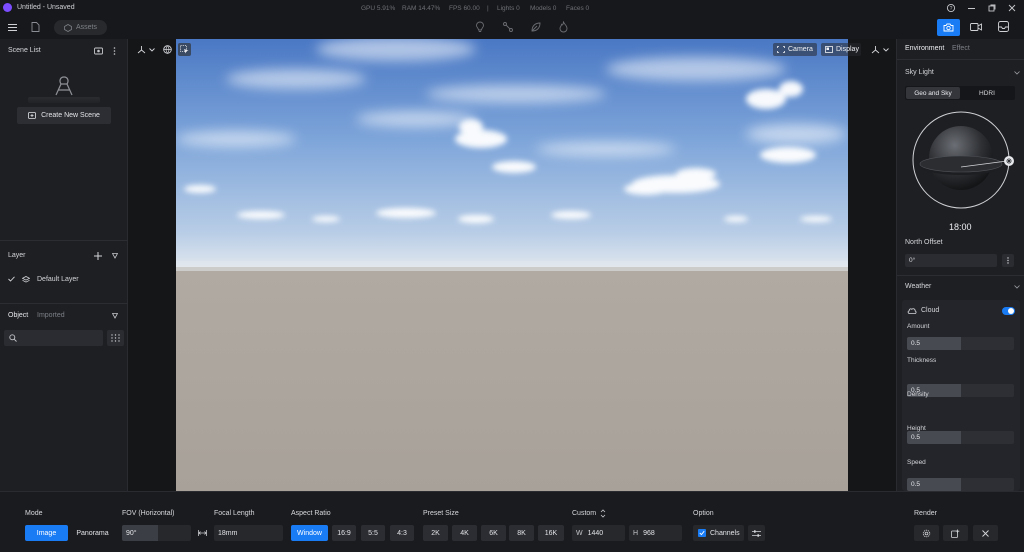 The width and height of the screenshot is (1024, 552). I want to click on camera-icon, so click(948, 27).